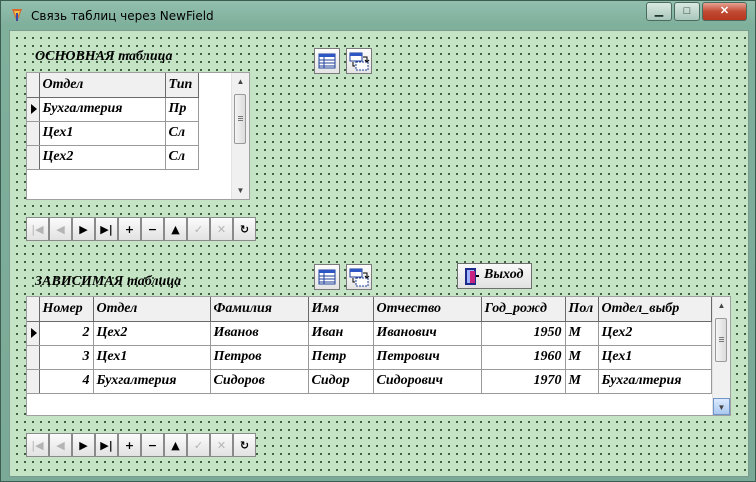 The image size is (756, 482). I want to click on master-field-link-button, so click(359, 61).